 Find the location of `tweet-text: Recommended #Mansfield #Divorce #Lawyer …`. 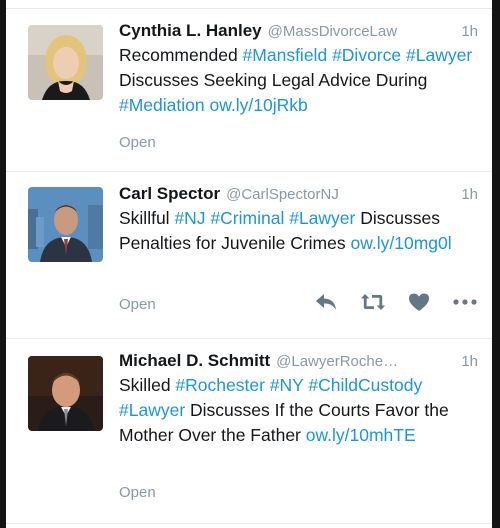

tweet-text: Recommended #Mansfield #Divorce #Lawyer … is located at coordinates (298, 80).